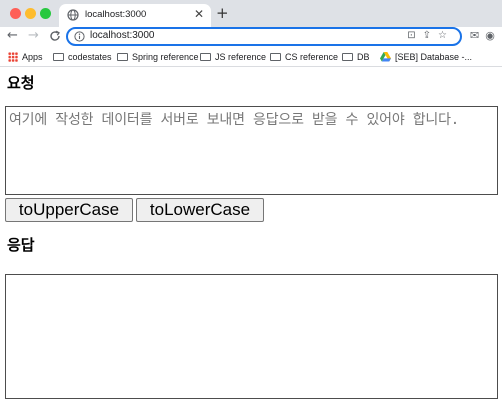  What do you see at coordinates (55, 36) in the screenshot?
I see `reload-icon` at bounding box center [55, 36].